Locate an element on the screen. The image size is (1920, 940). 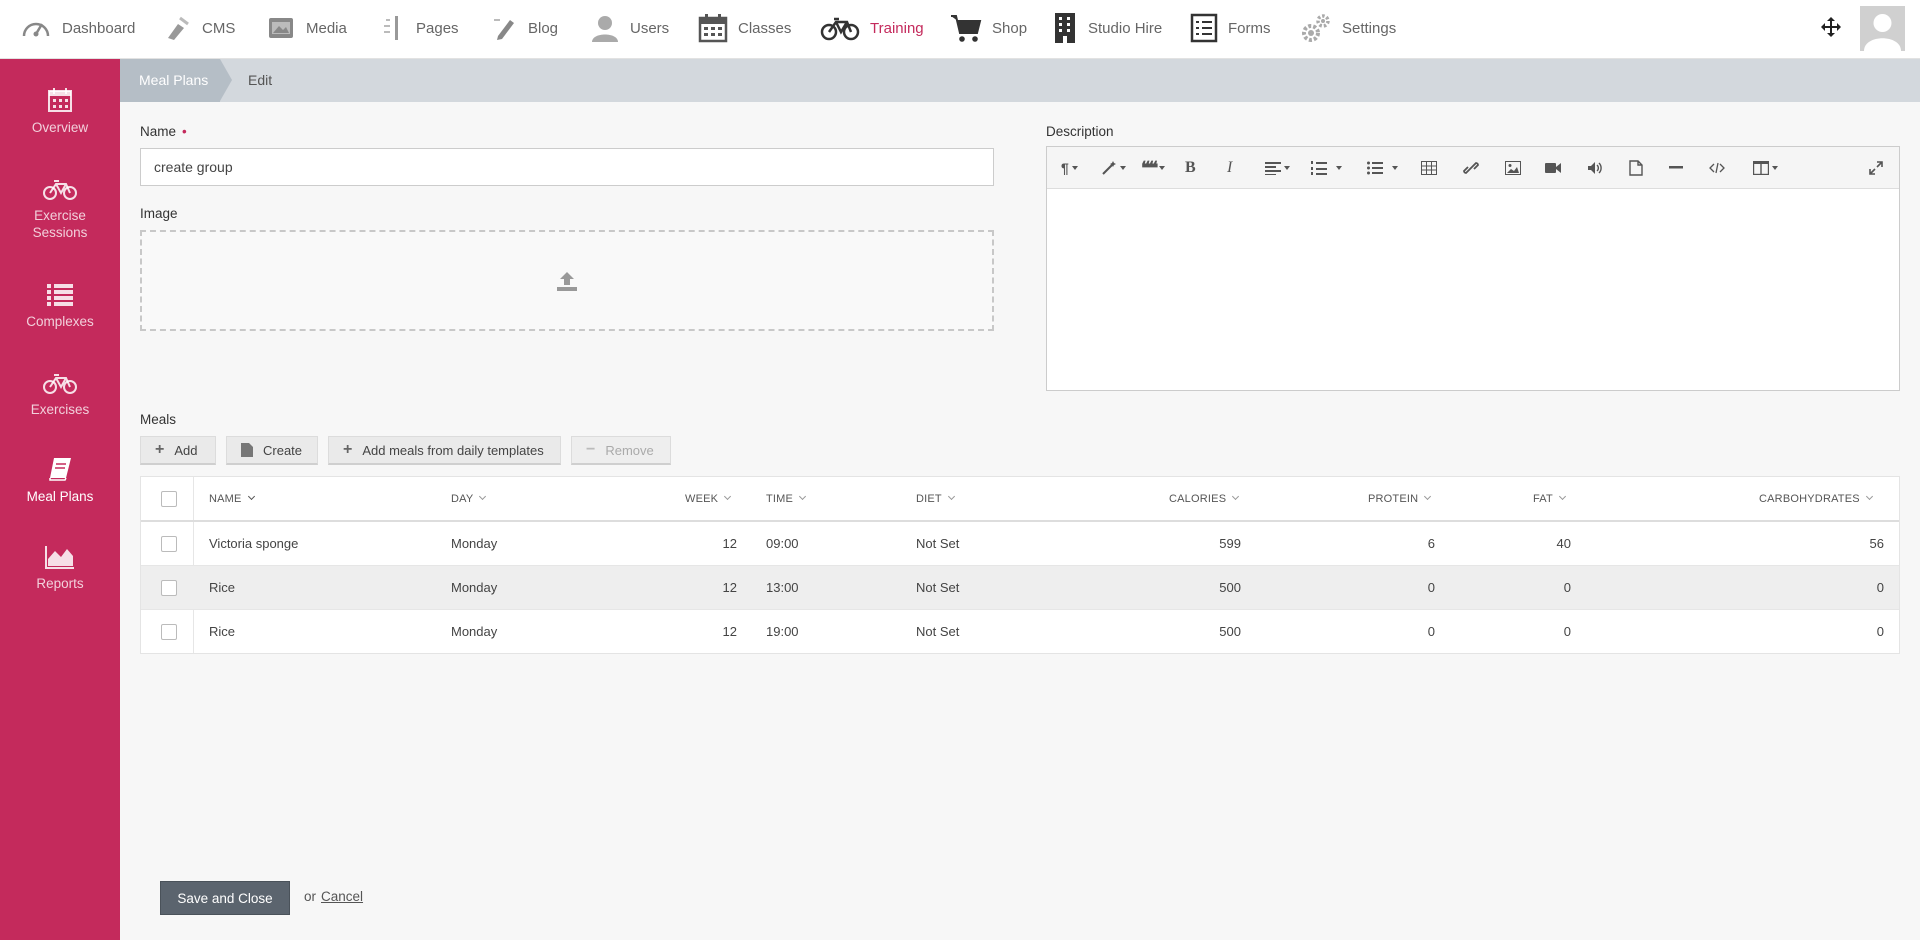
nav-pages: Pages is located at coordinates (419, 28).